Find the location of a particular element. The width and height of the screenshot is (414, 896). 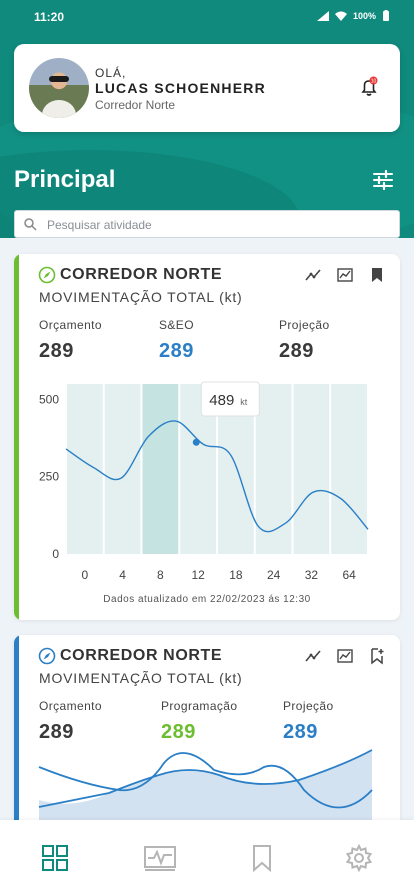

search-bar is located at coordinates (207, 224).